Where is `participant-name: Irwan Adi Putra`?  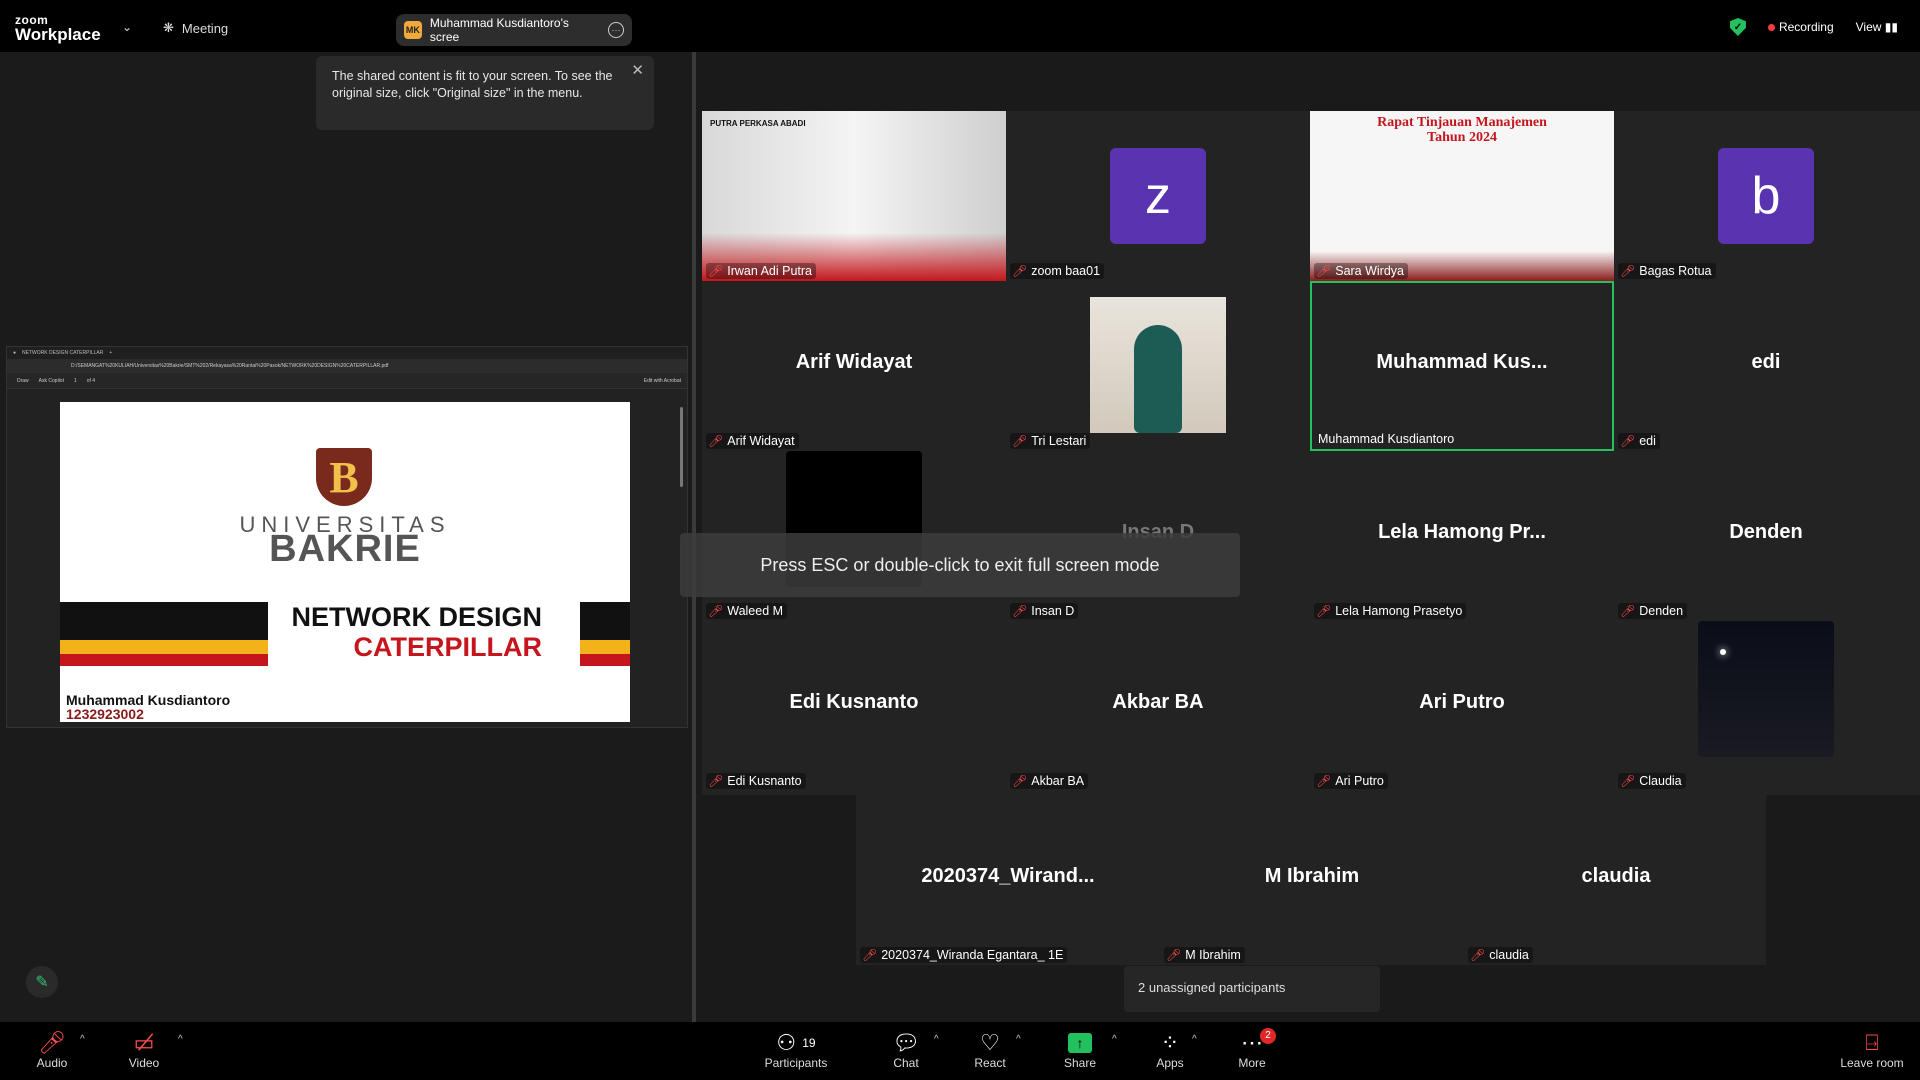 participant-name: Irwan Adi Putra is located at coordinates (769, 271).